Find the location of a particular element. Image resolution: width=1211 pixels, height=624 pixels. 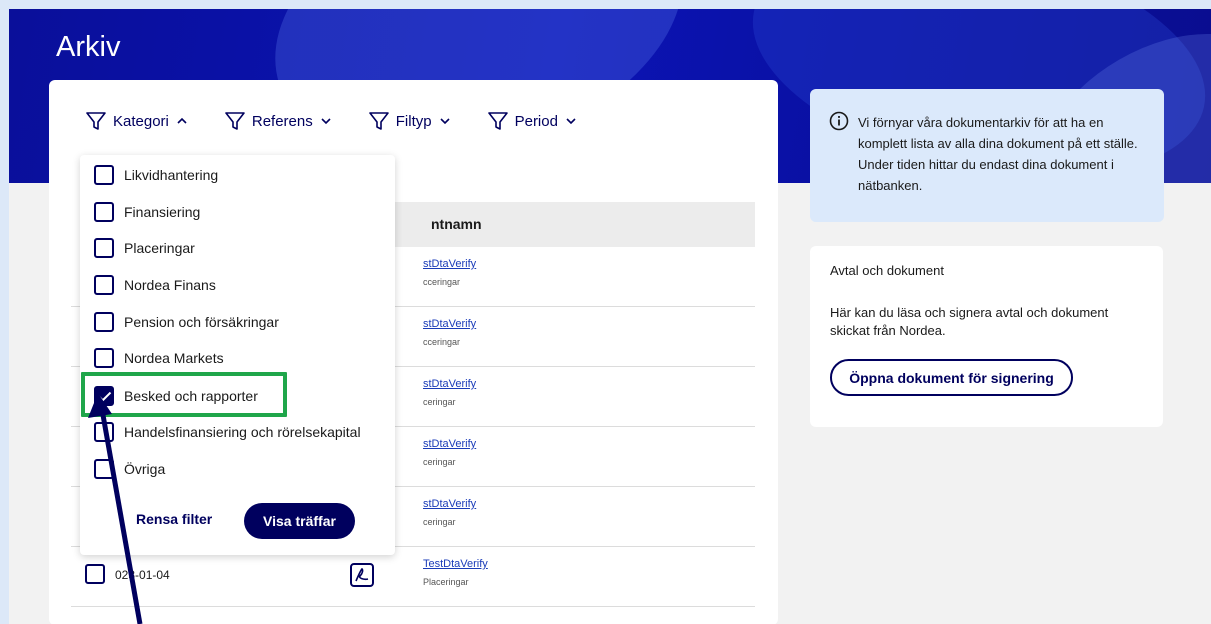

category-option-handelsfinansiering: Handelsfinansiering och rörelsekapital is located at coordinates (227, 432).